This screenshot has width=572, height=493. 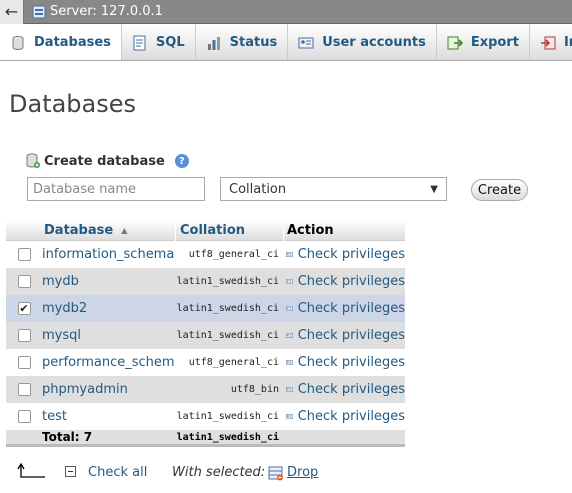 I want to click on database-collation: utf8_bin, so click(x=254, y=389).